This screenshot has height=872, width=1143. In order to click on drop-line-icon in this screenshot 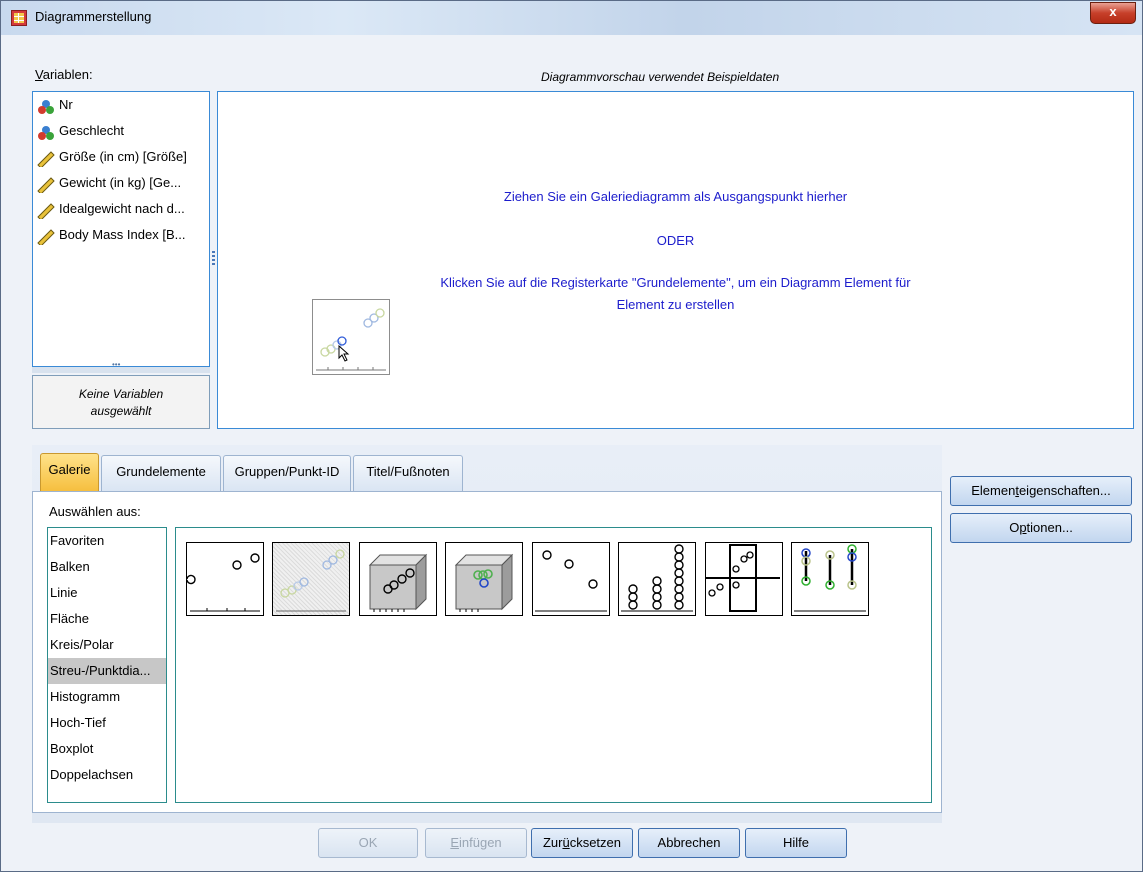, I will do `click(830, 578)`.